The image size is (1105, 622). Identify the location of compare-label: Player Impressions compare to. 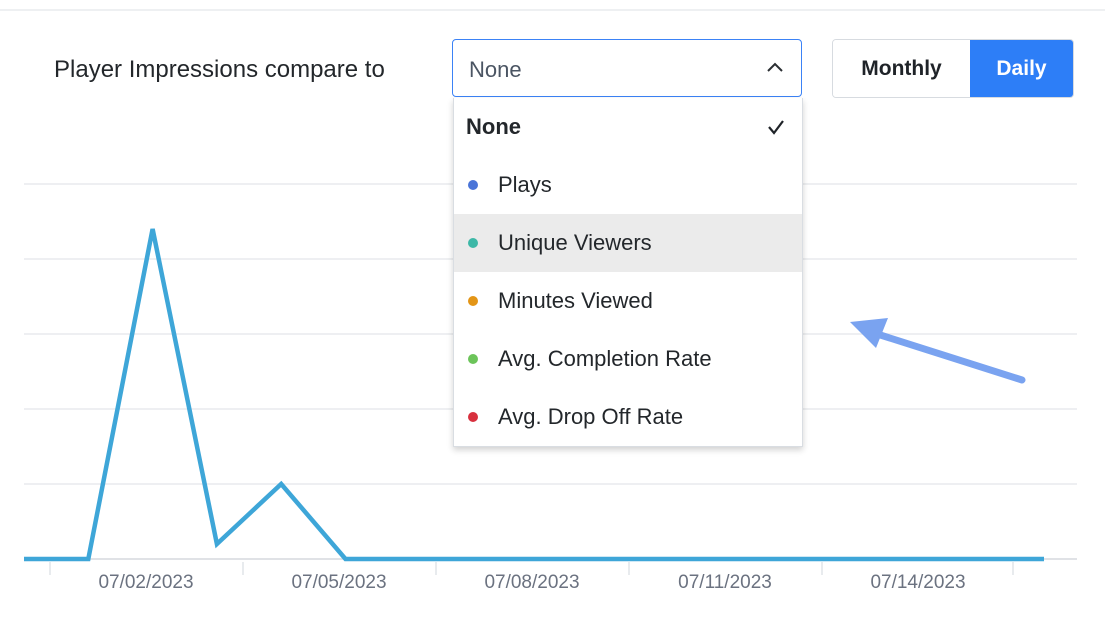
(219, 69).